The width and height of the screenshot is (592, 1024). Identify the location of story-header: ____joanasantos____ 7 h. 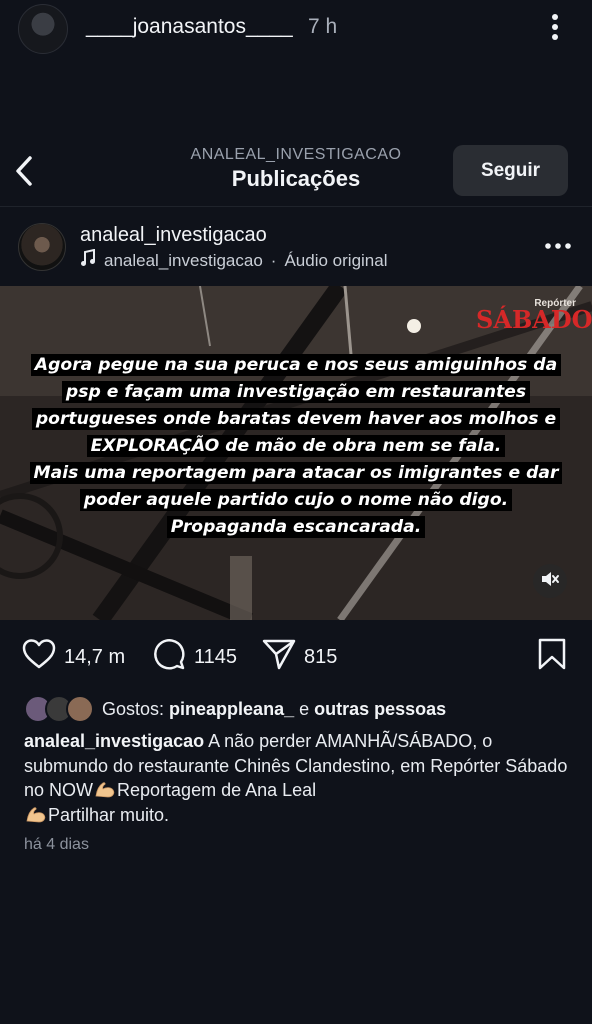
(296, 29).